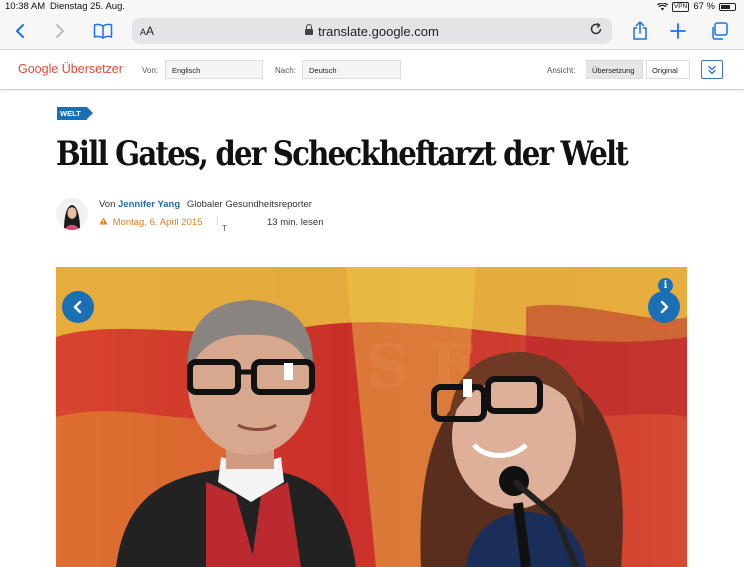  What do you see at coordinates (249, 204) in the screenshot?
I see `author-role: Globaler Gesundheitsreporter` at bounding box center [249, 204].